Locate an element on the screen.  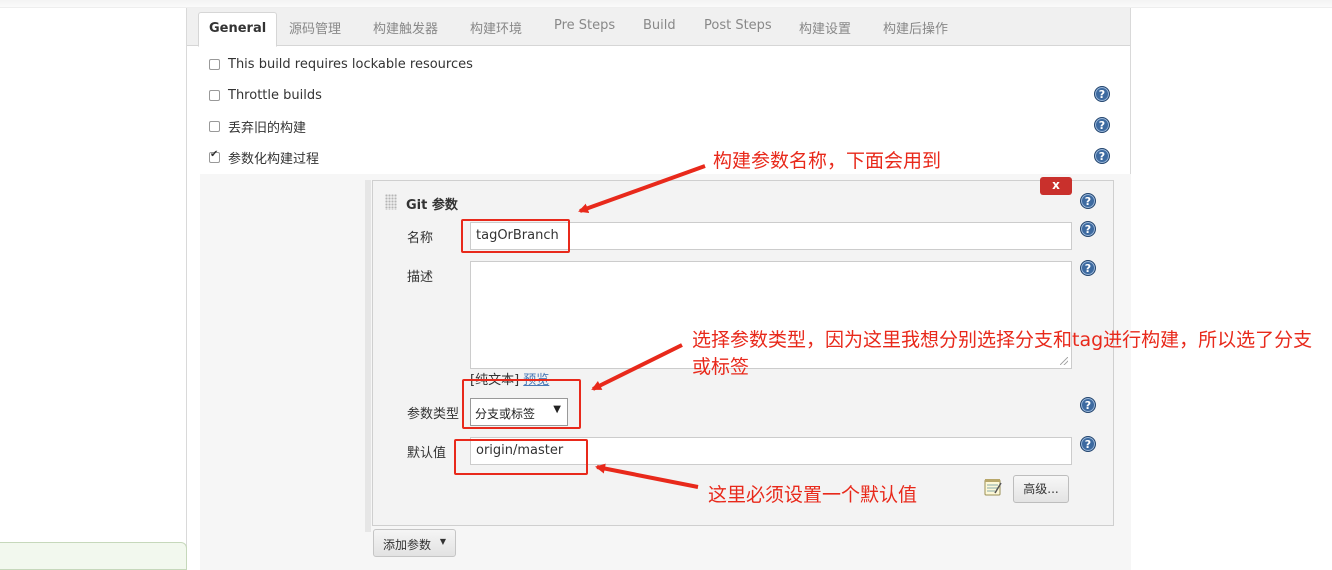
arrow-to-type is located at coordinates (637, 367).